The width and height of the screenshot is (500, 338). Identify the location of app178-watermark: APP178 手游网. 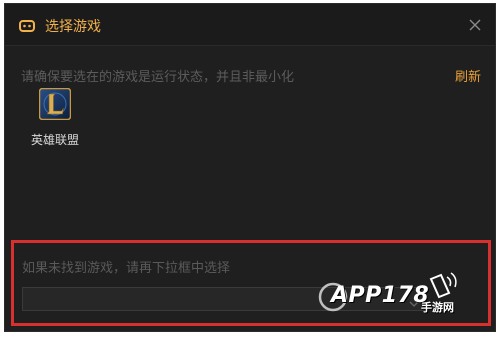
(399, 297).